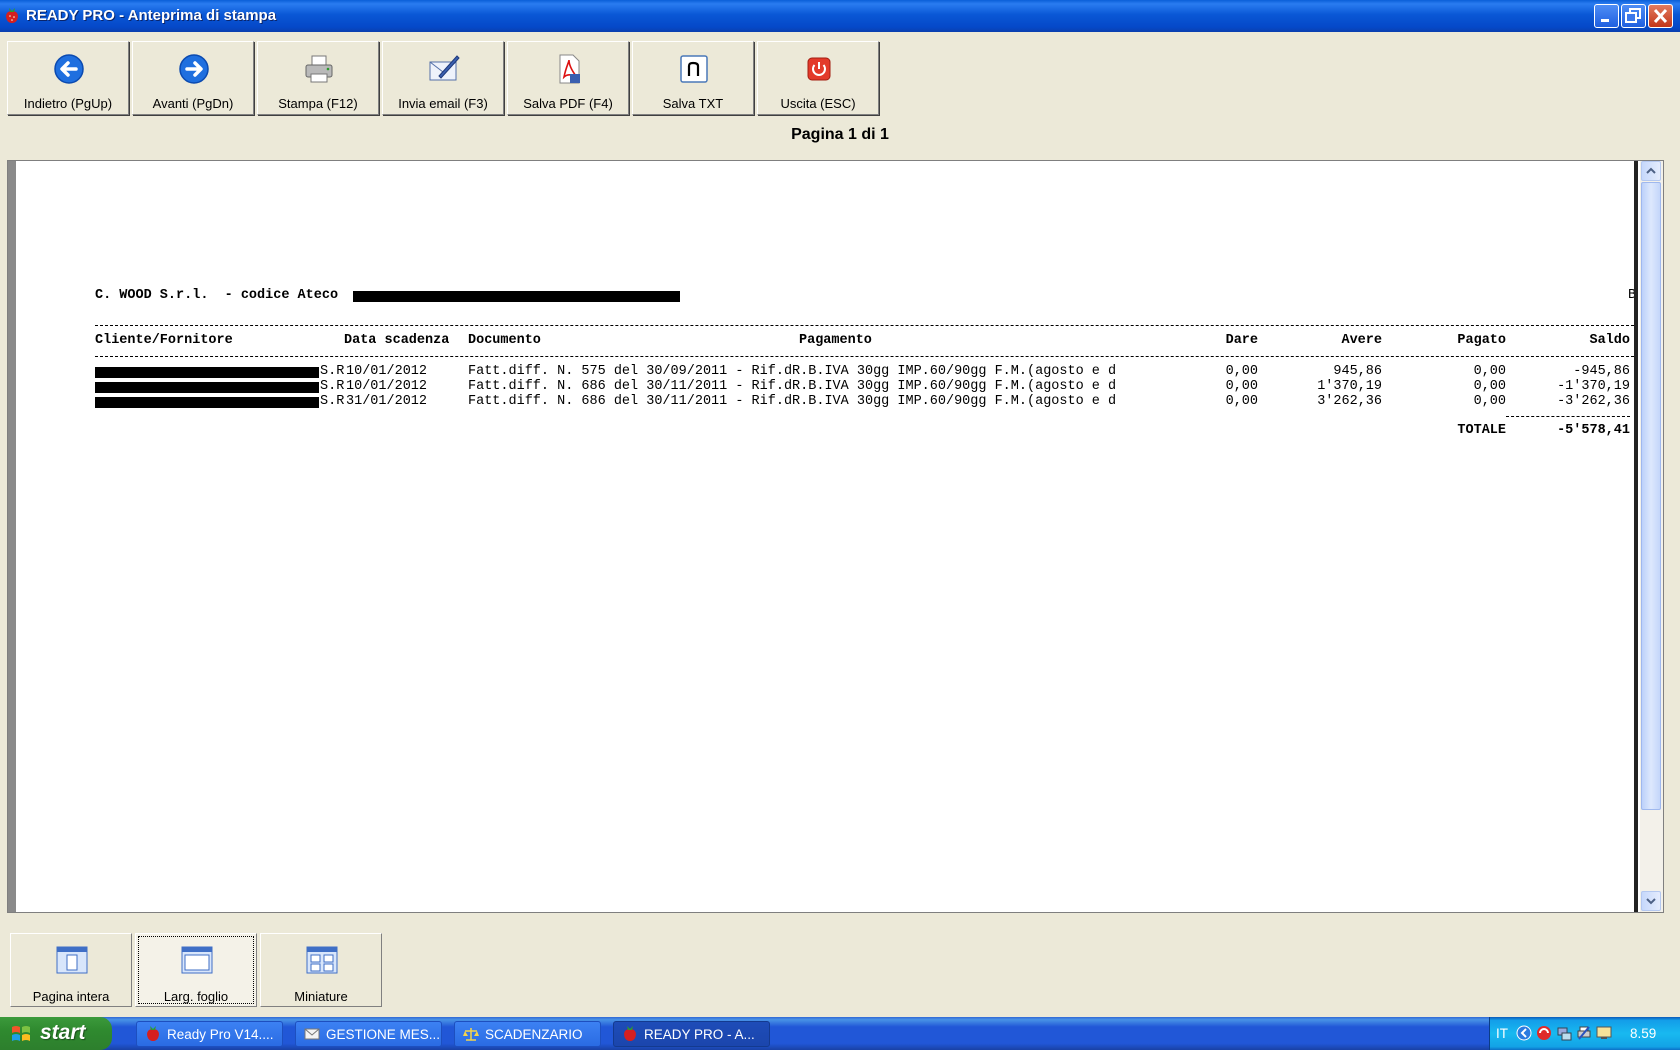 The image size is (1680, 1050). Describe the element at coordinates (1481, 340) in the screenshot. I see `col-header-pagato: Pagato` at that location.